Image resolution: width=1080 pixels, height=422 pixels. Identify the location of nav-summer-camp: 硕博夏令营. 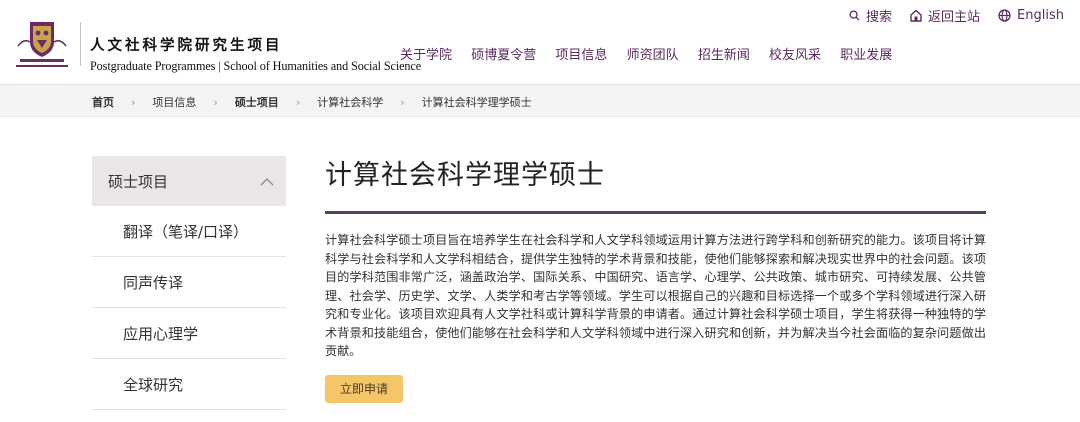
(504, 53).